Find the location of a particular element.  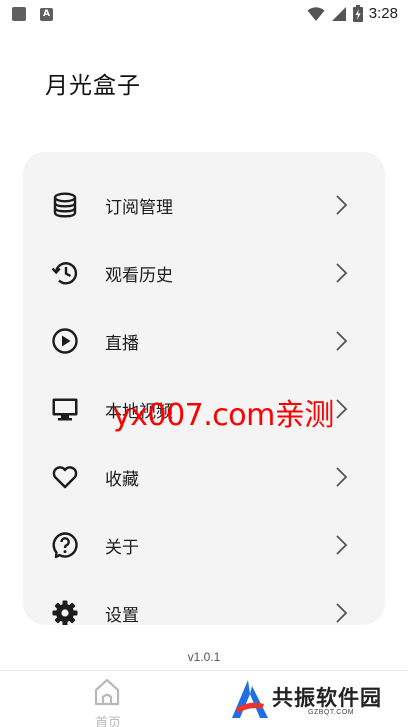

version-label: v1.0.1 is located at coordinates (204, 657).